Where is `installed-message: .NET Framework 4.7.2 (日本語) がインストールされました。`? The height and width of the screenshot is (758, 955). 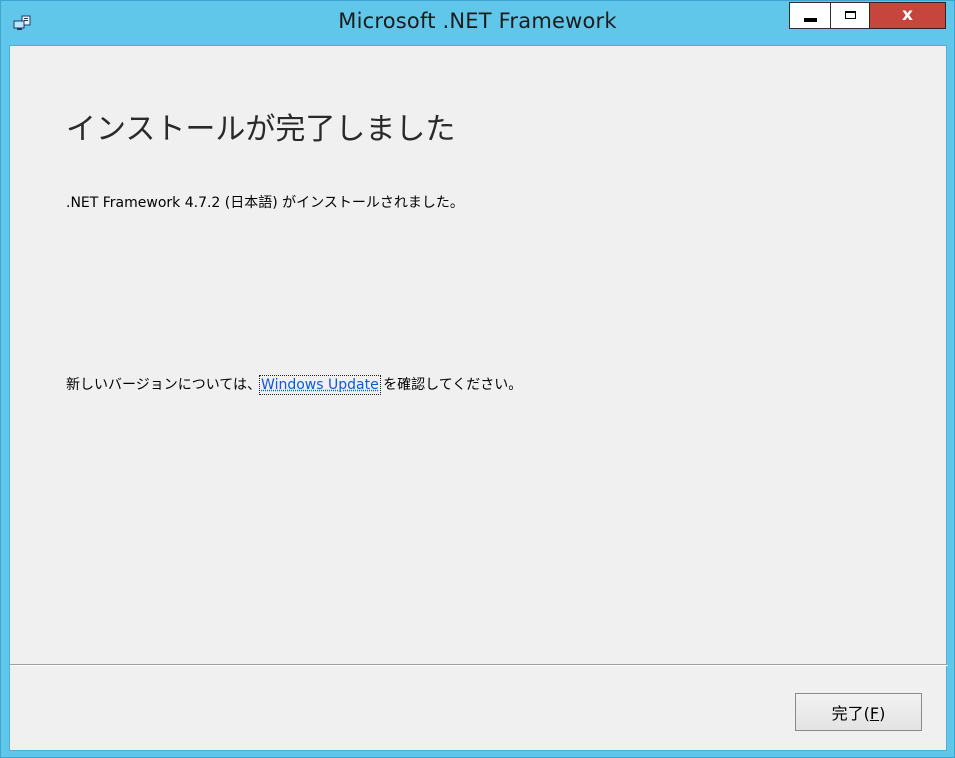 installed-message: .NET Framework 4.7.2 (日本語) がインストールされました。 is located at coordinates (265, 203).